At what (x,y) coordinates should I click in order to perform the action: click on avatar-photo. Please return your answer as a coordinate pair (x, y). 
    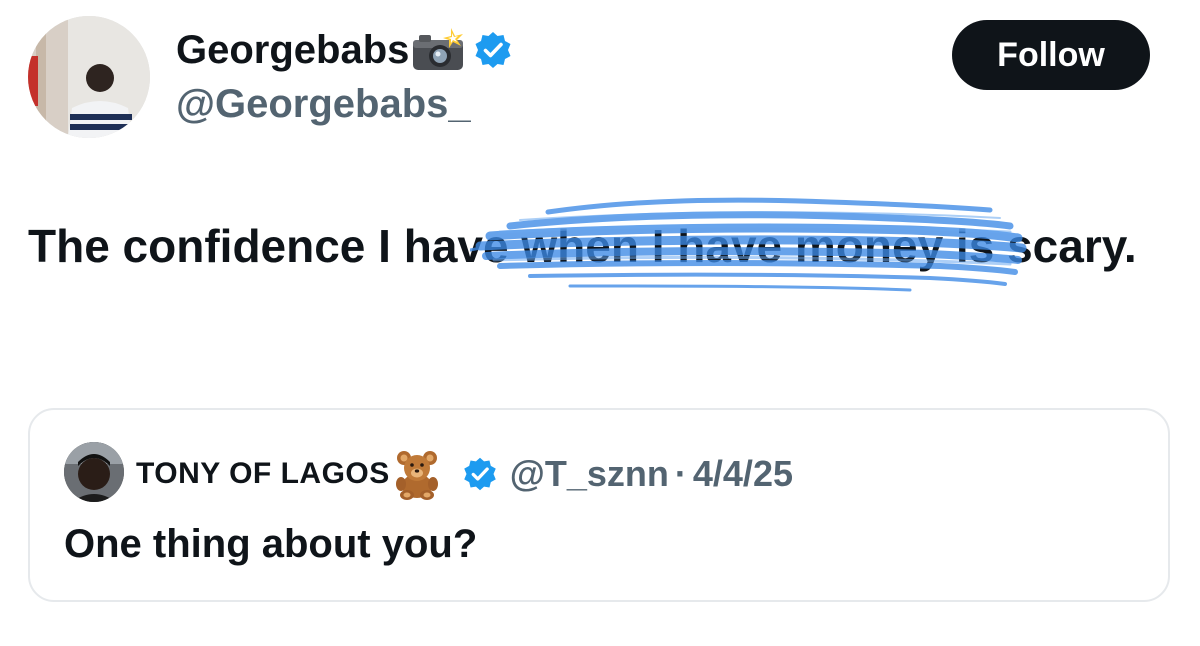
    Looking at the image, I should click on (89, 77).